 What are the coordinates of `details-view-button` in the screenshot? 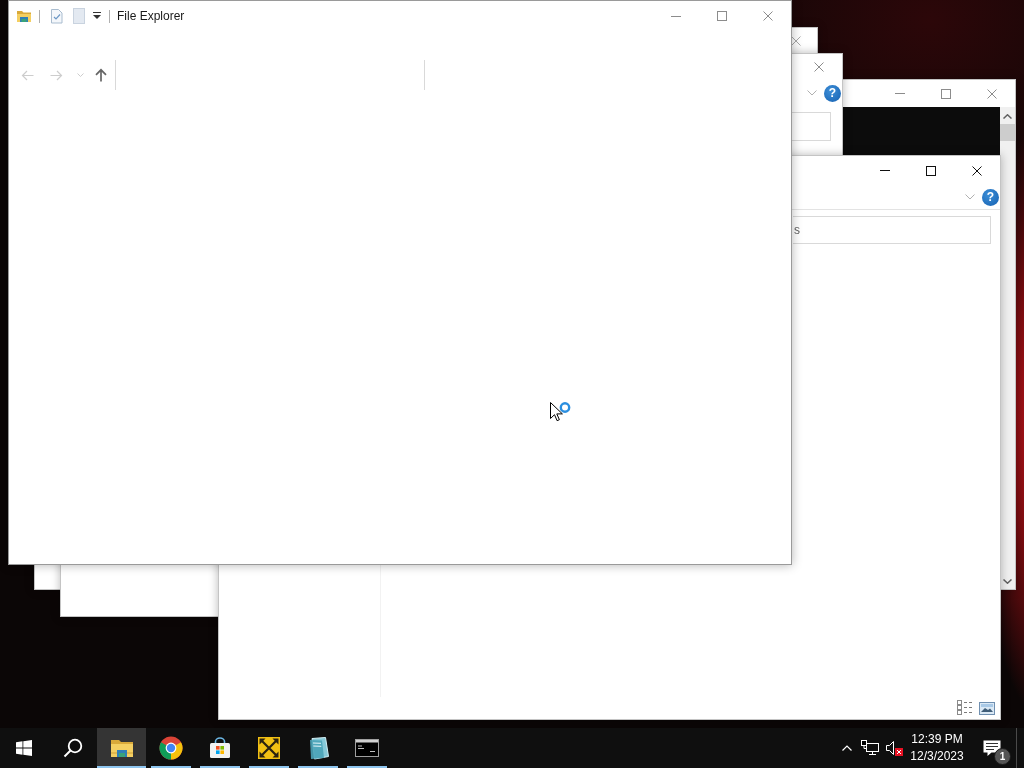 It's located at (965, 708).